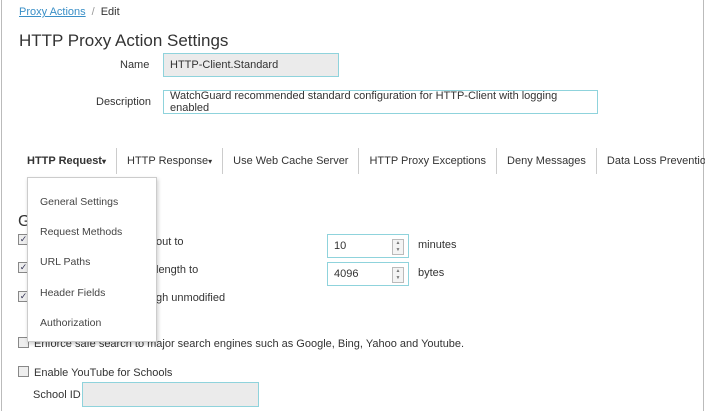 The image size is (705, 411). I want to click on tab-label: HTTP Response, so click(168, 161).